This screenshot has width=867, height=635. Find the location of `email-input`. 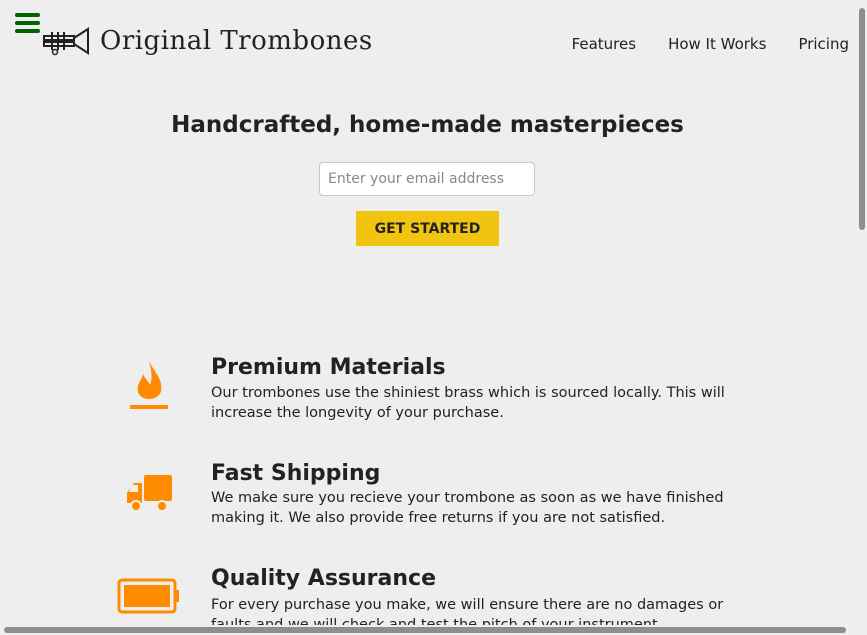

email-input is located at coordinates (427, 179).